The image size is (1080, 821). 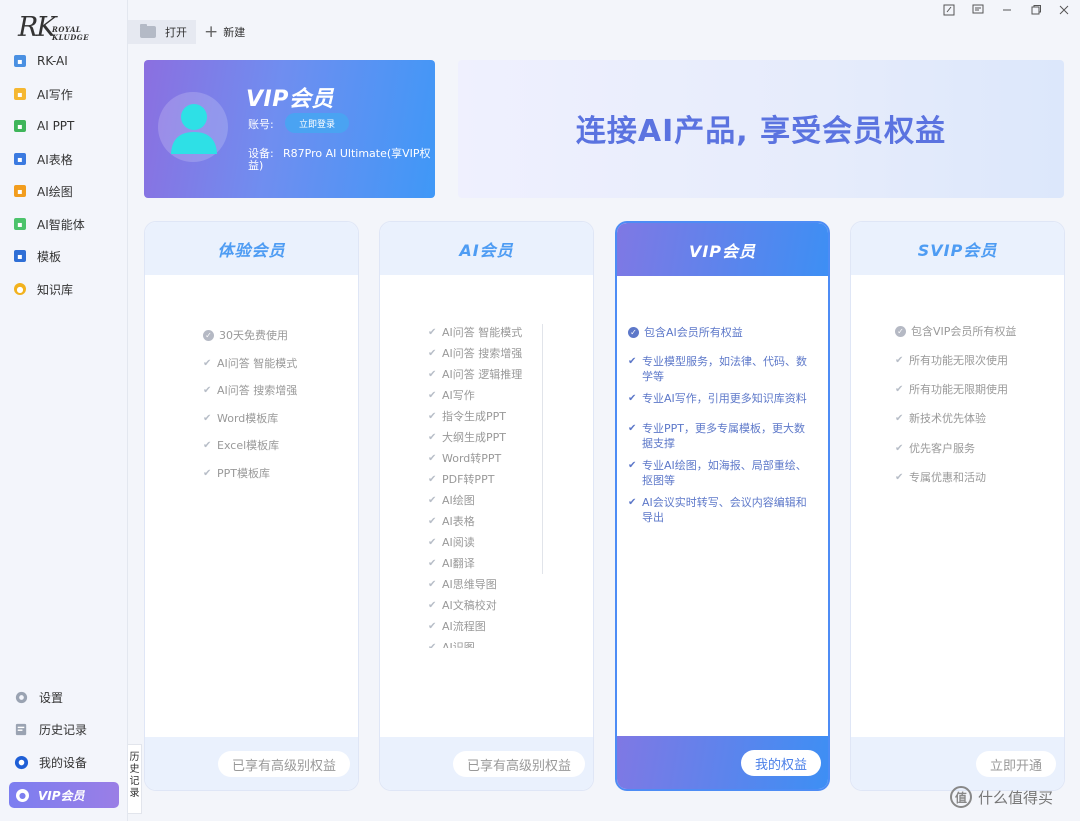 What do you see at coordinates (462, 584) in the screenshot?
I see `feature-item: ✔ AI思维导图` at bounding box center [462, 584].